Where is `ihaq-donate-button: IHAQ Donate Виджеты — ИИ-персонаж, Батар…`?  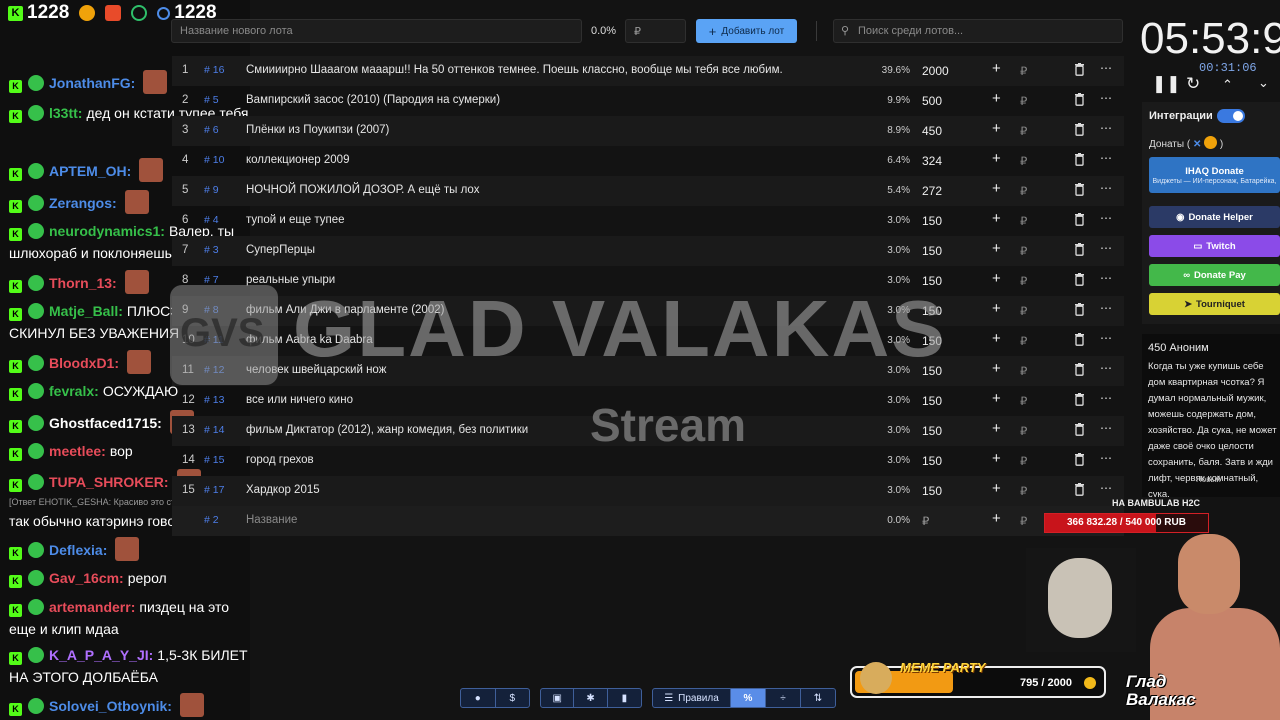
ihaq-donate-button: IHAQ Donate Виджеты — ИИ-персонаж, Батар… is located at coordinates (1214, 175).